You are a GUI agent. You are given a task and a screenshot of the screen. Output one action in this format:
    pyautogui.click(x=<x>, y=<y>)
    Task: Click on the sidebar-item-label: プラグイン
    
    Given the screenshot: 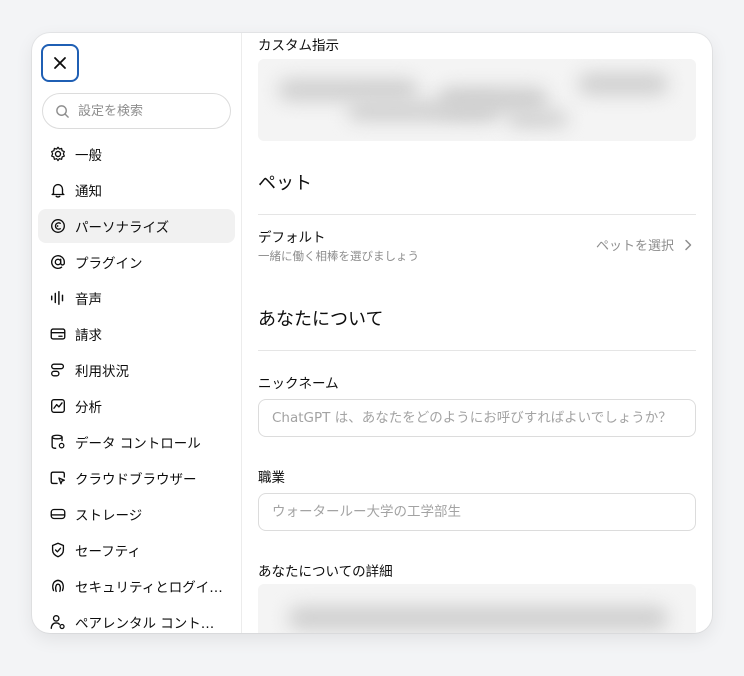 What is the action you would take?
    pyautogui.click(x=109, y=264)
    